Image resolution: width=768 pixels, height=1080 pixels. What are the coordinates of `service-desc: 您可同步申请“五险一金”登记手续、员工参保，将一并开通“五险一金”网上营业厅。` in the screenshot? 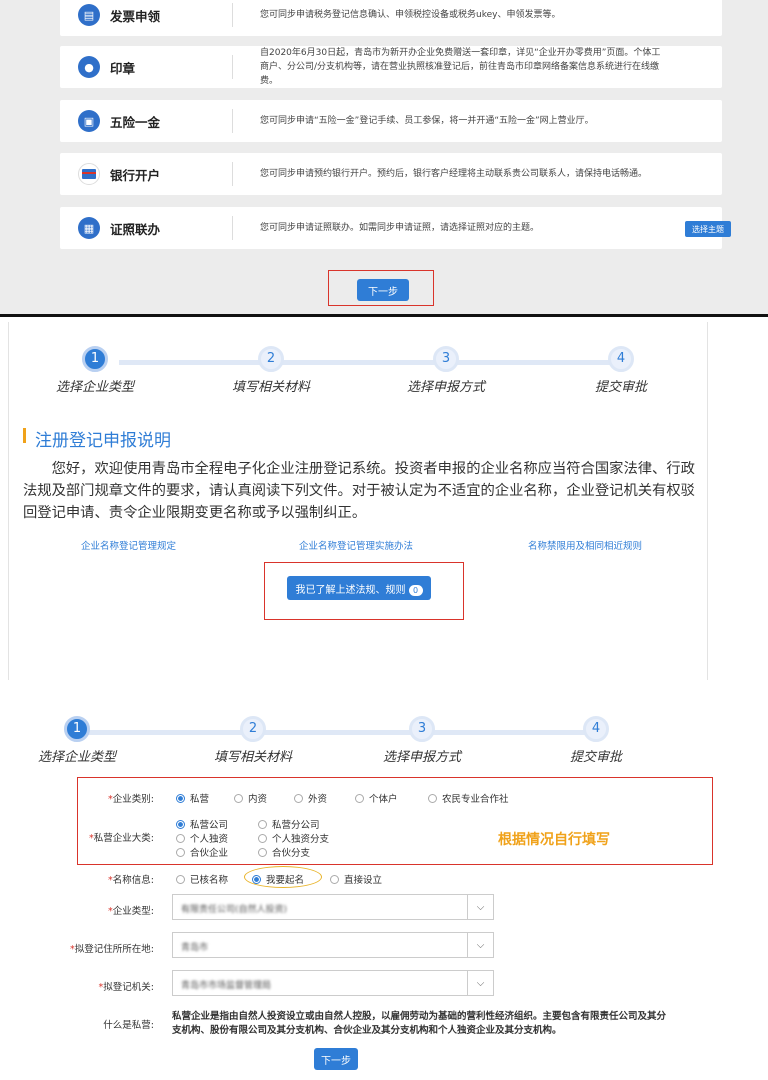 It's located at (427, 121).